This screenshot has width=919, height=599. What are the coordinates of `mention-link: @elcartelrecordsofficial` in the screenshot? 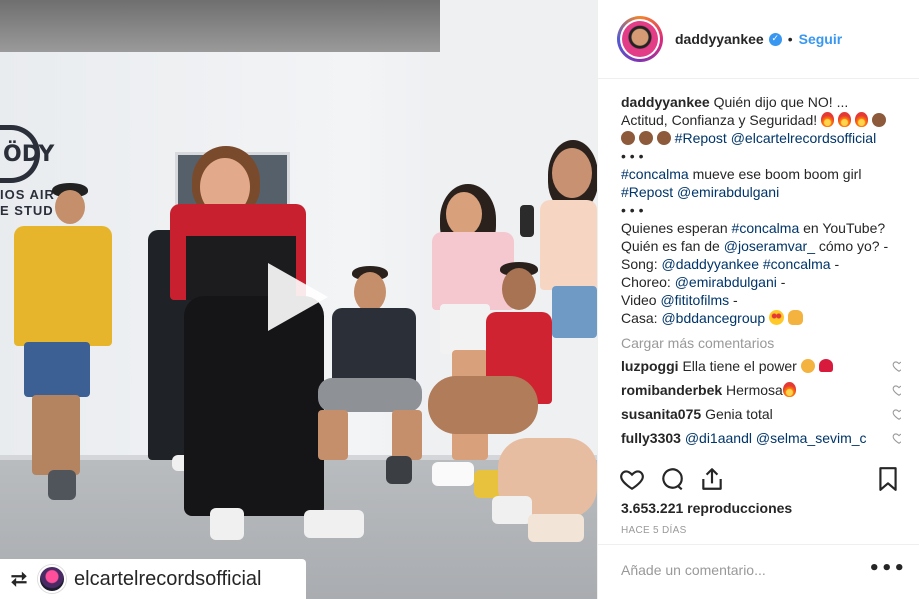 It's located at (803, 138).